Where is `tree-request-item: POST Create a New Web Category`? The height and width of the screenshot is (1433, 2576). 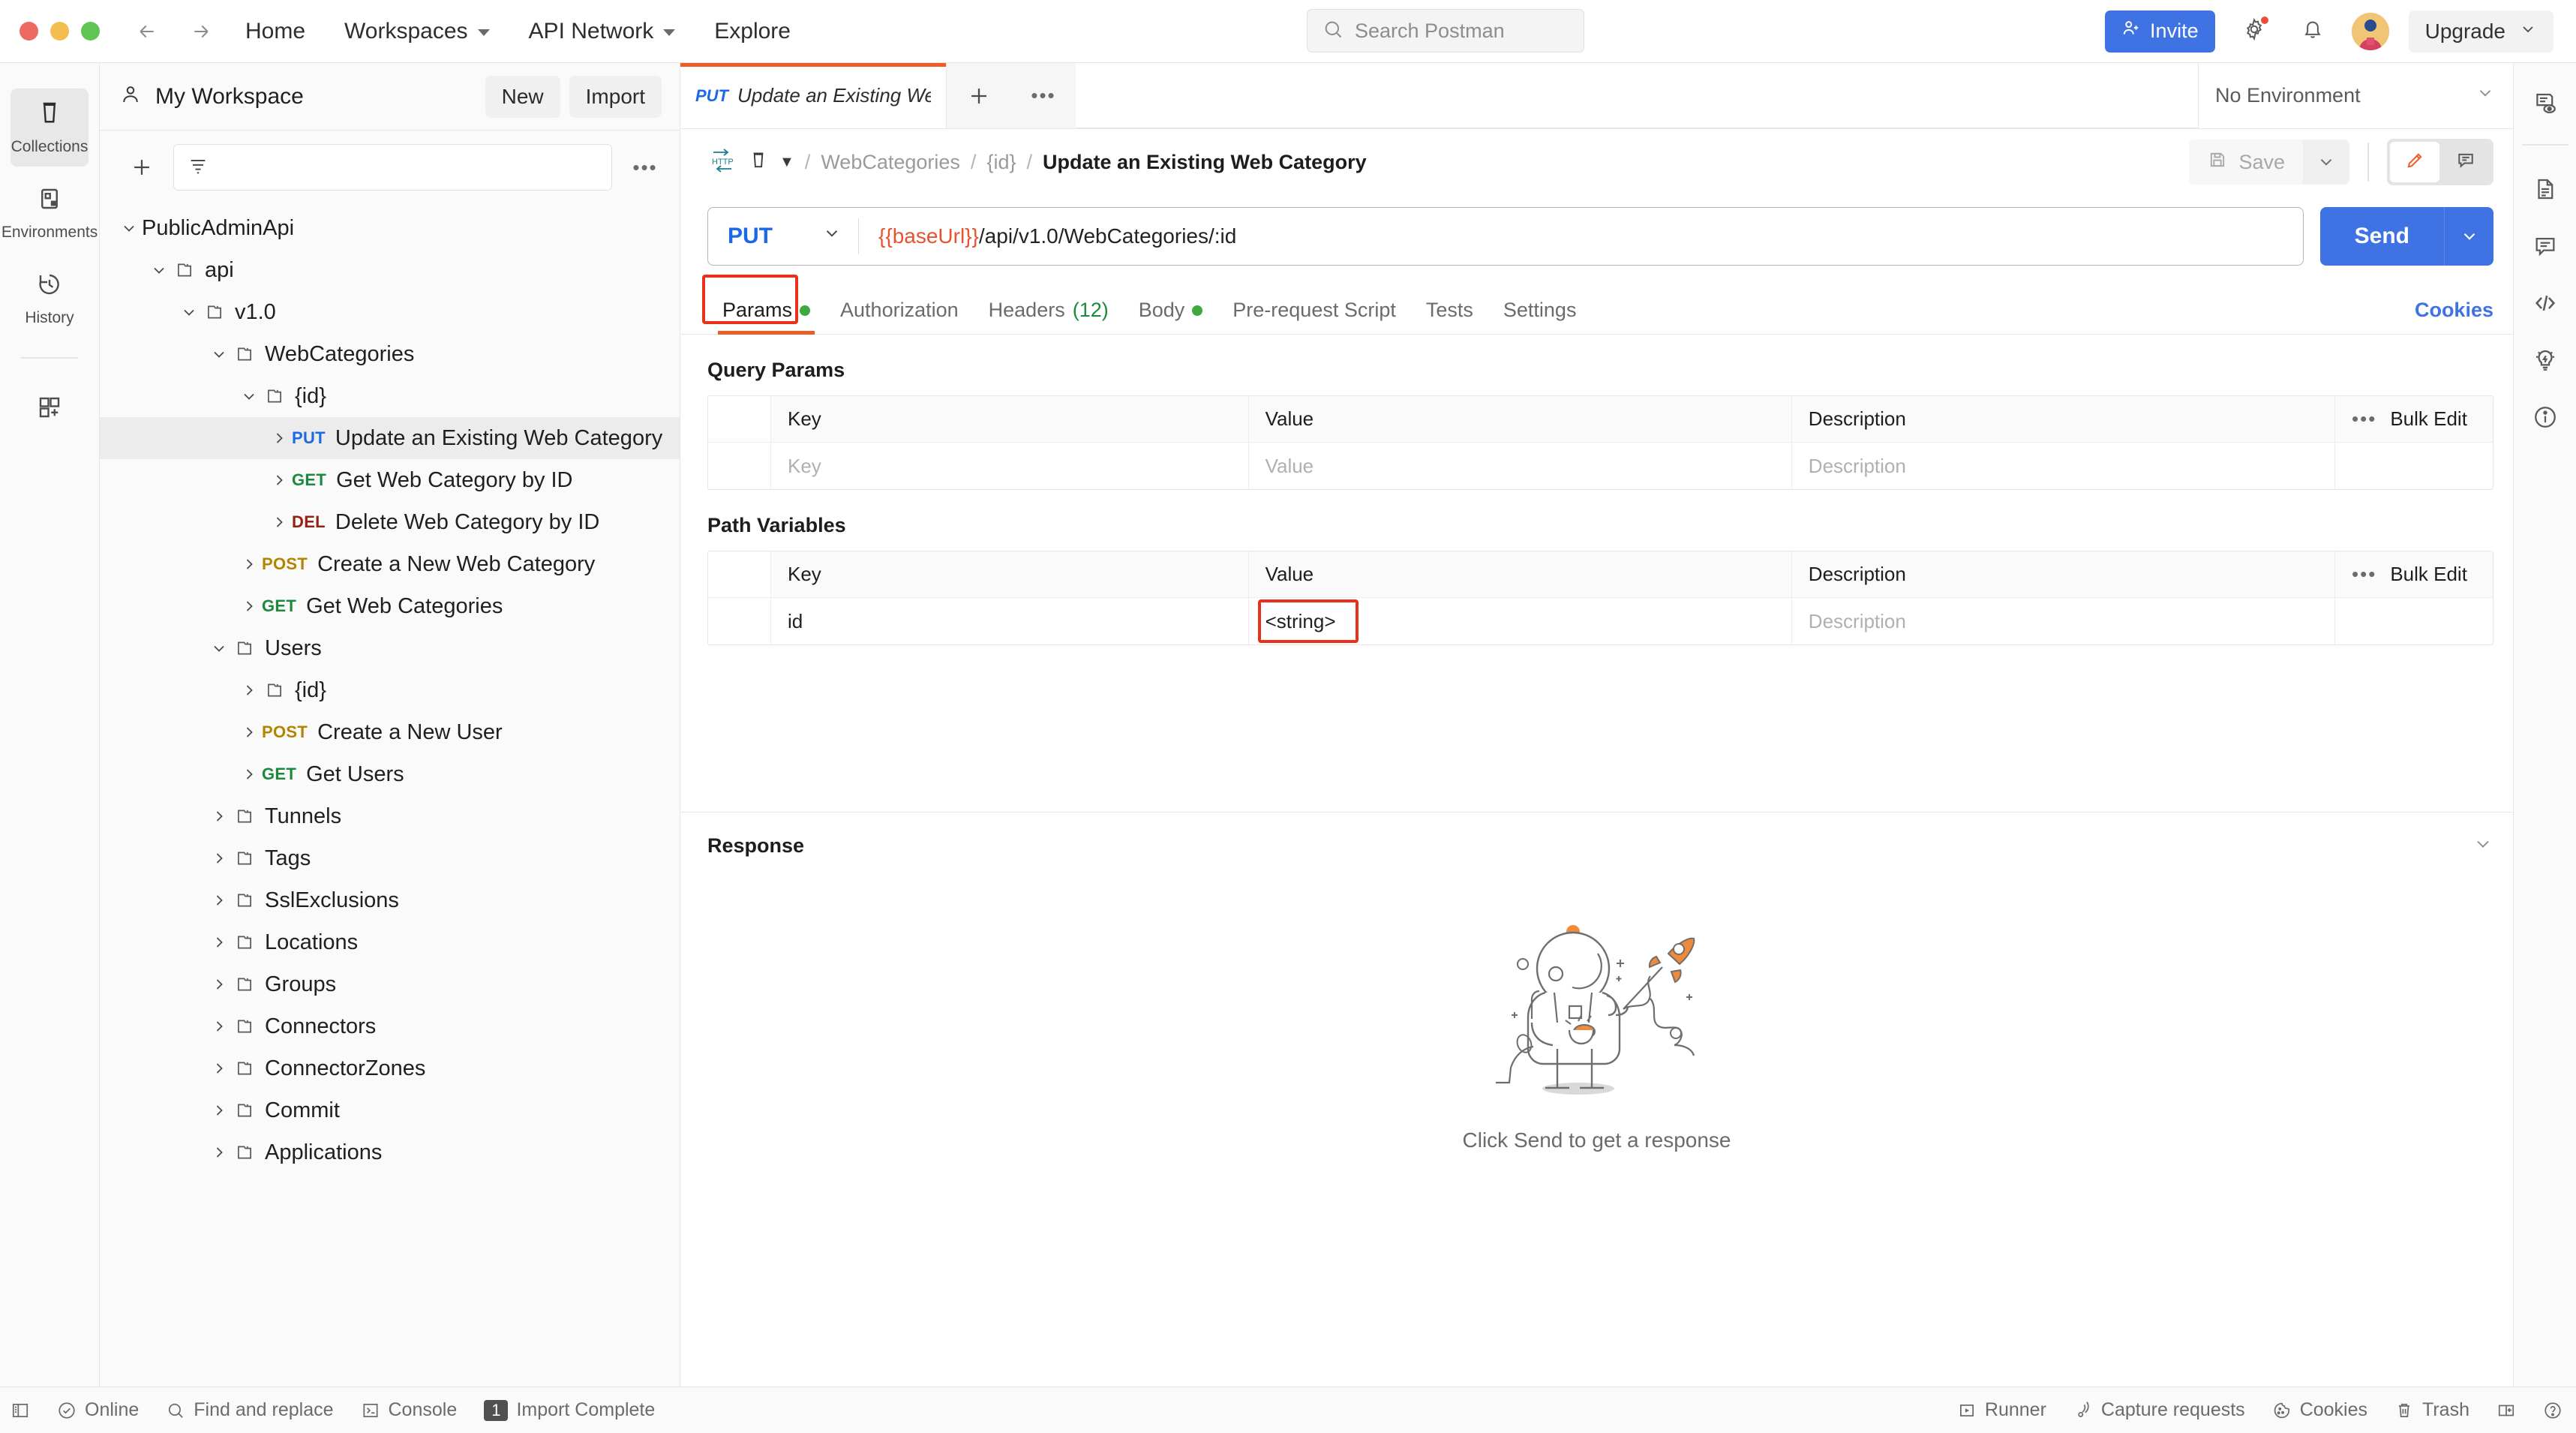
tree-request-item: POST Create a New Web Category is located at coordinates (390, 564).